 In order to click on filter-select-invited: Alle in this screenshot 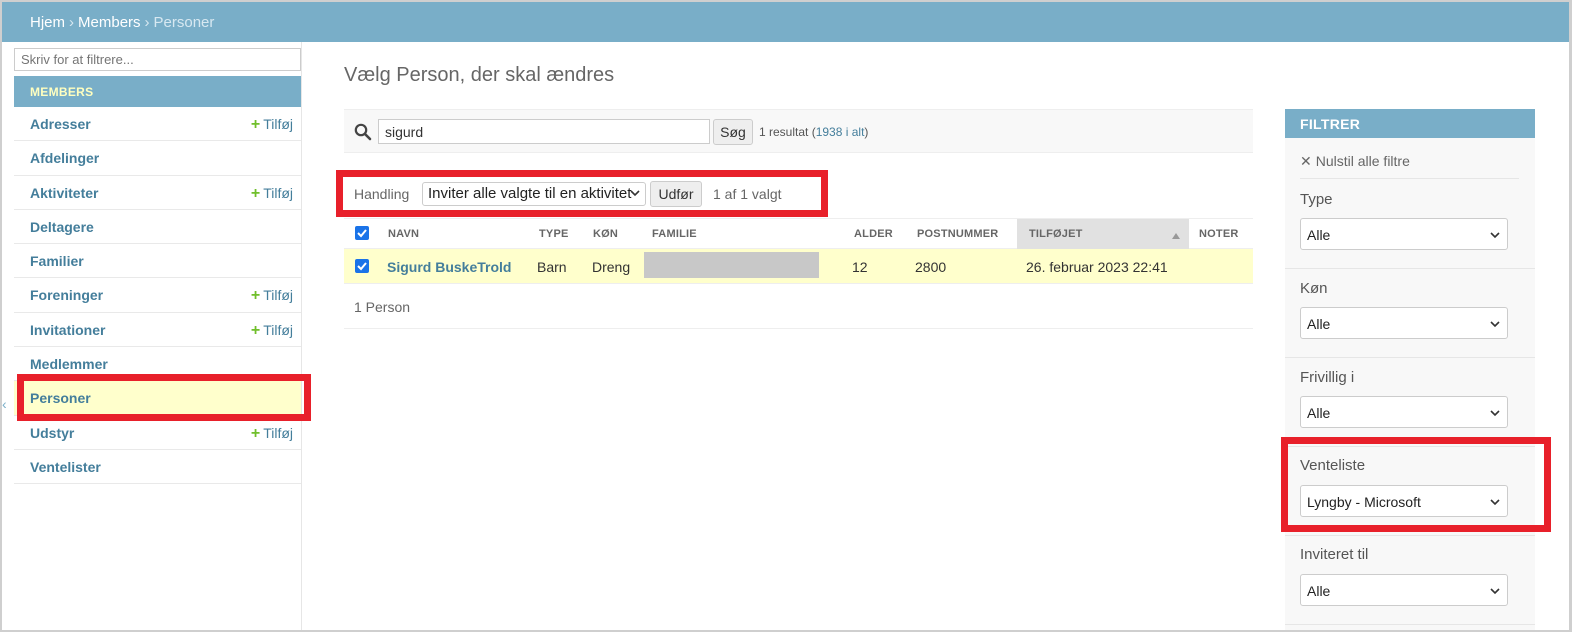, I will do `click(1404, 590)`.